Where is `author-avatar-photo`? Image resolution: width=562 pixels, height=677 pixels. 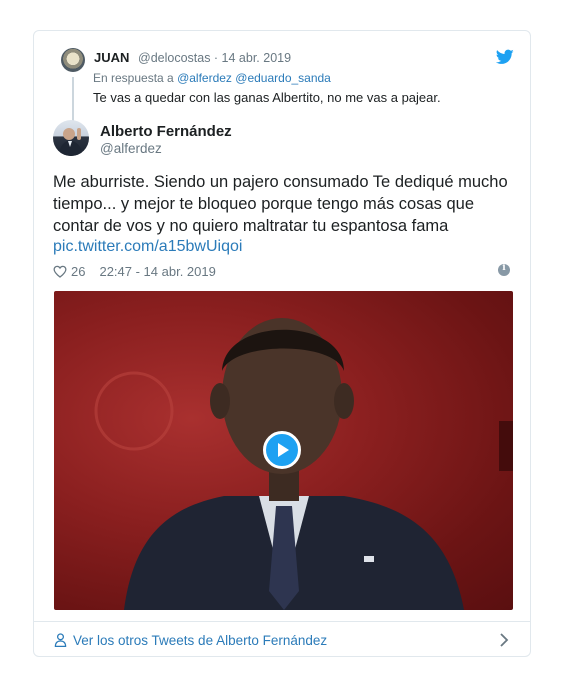 author-avatar-photo is located at coordinates (71, 142).